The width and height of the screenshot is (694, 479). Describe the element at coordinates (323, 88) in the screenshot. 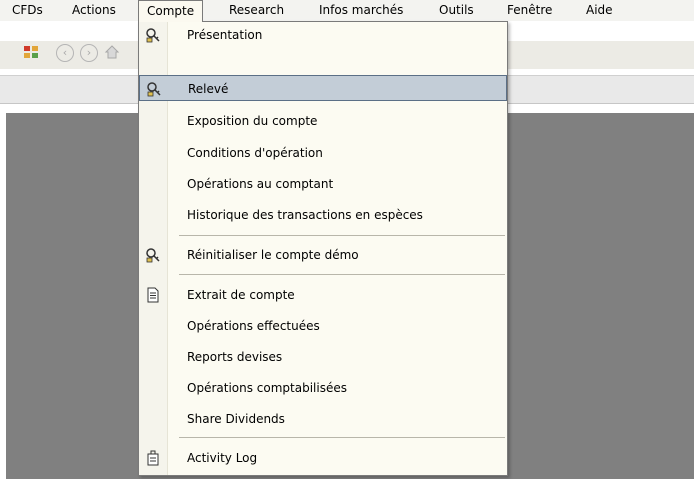

I see `menu-item-releve: Relevé` at that location.